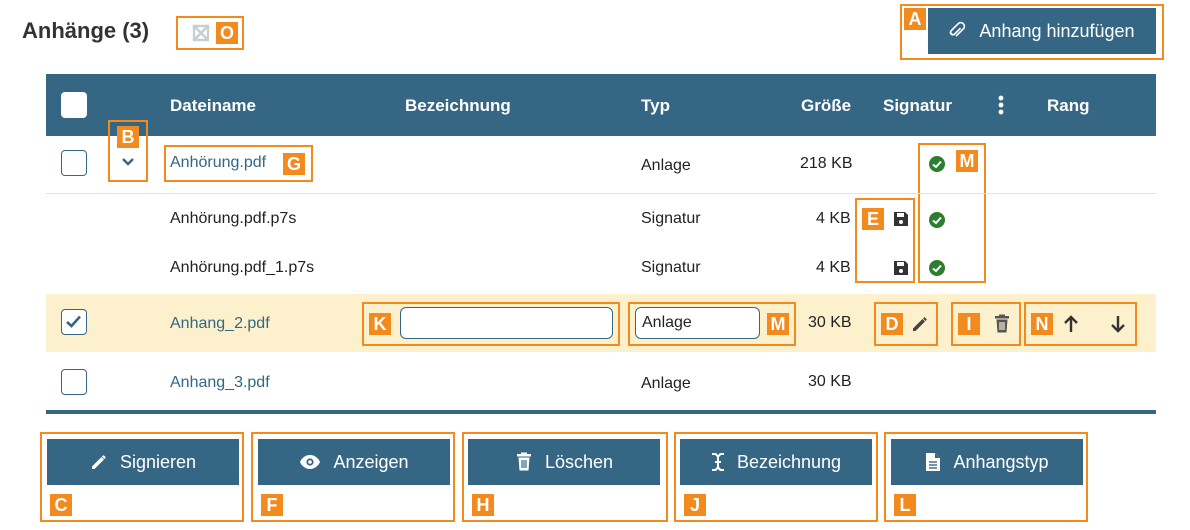 This screenshot has height=530, width=1190. What do you see at coordinates (1001, 461) in the screenshot?
I see `attachment-type-button-label: Anhangstyp` at bounding box center [1001, 461].